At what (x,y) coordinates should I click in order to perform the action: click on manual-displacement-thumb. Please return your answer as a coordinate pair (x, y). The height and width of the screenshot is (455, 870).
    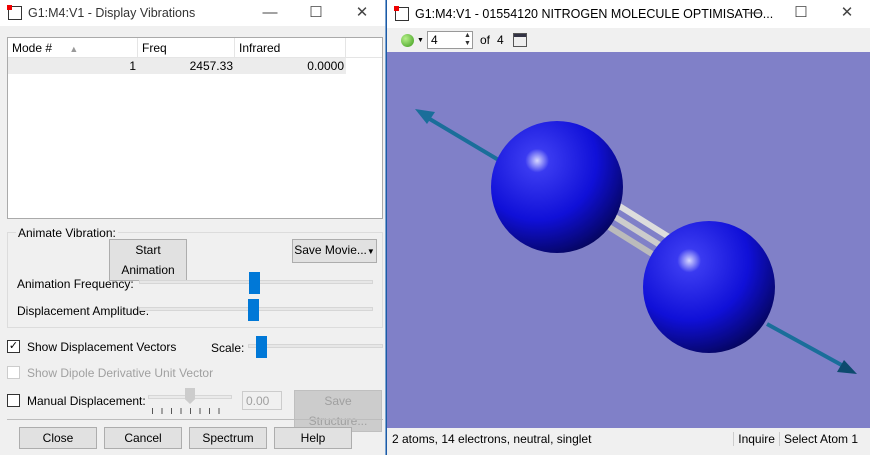
    Looking at the image, I should click on (190, 396).